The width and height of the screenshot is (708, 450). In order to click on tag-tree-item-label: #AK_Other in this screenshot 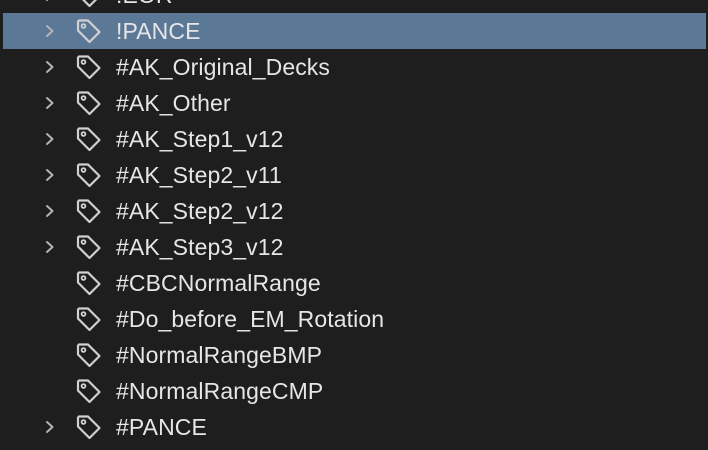, I will do `click(173, 103)`.